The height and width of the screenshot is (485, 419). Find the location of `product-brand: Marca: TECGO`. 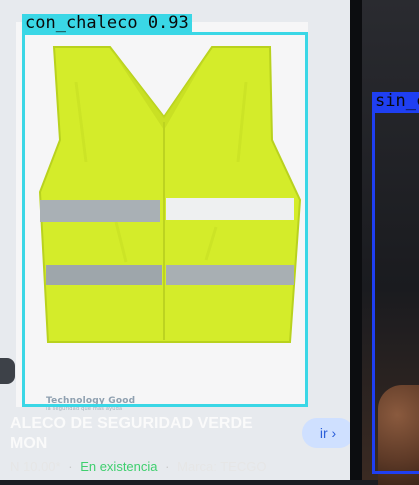

product-brand: Marca: TECGO is located at coordinates (222, 466).